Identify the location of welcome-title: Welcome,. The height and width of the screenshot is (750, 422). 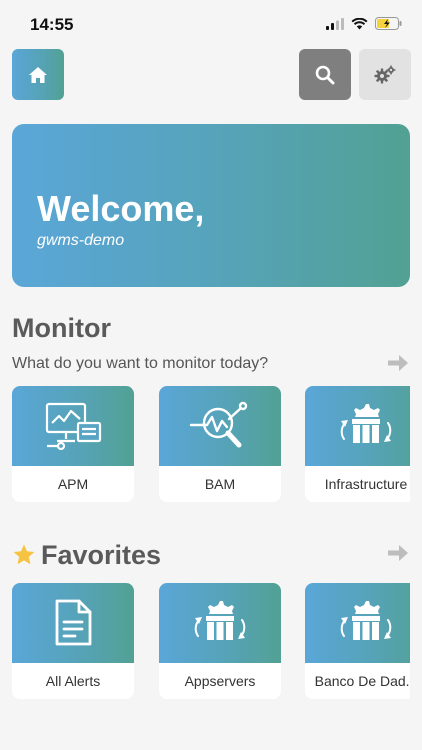
(121, 208).